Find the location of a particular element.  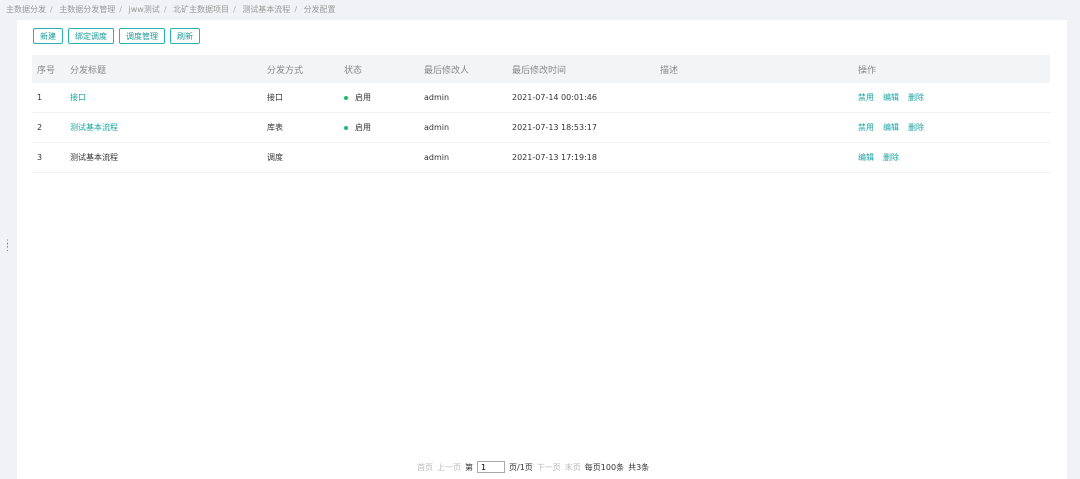

header-index: 序号 is located at coordinates (46, 70).